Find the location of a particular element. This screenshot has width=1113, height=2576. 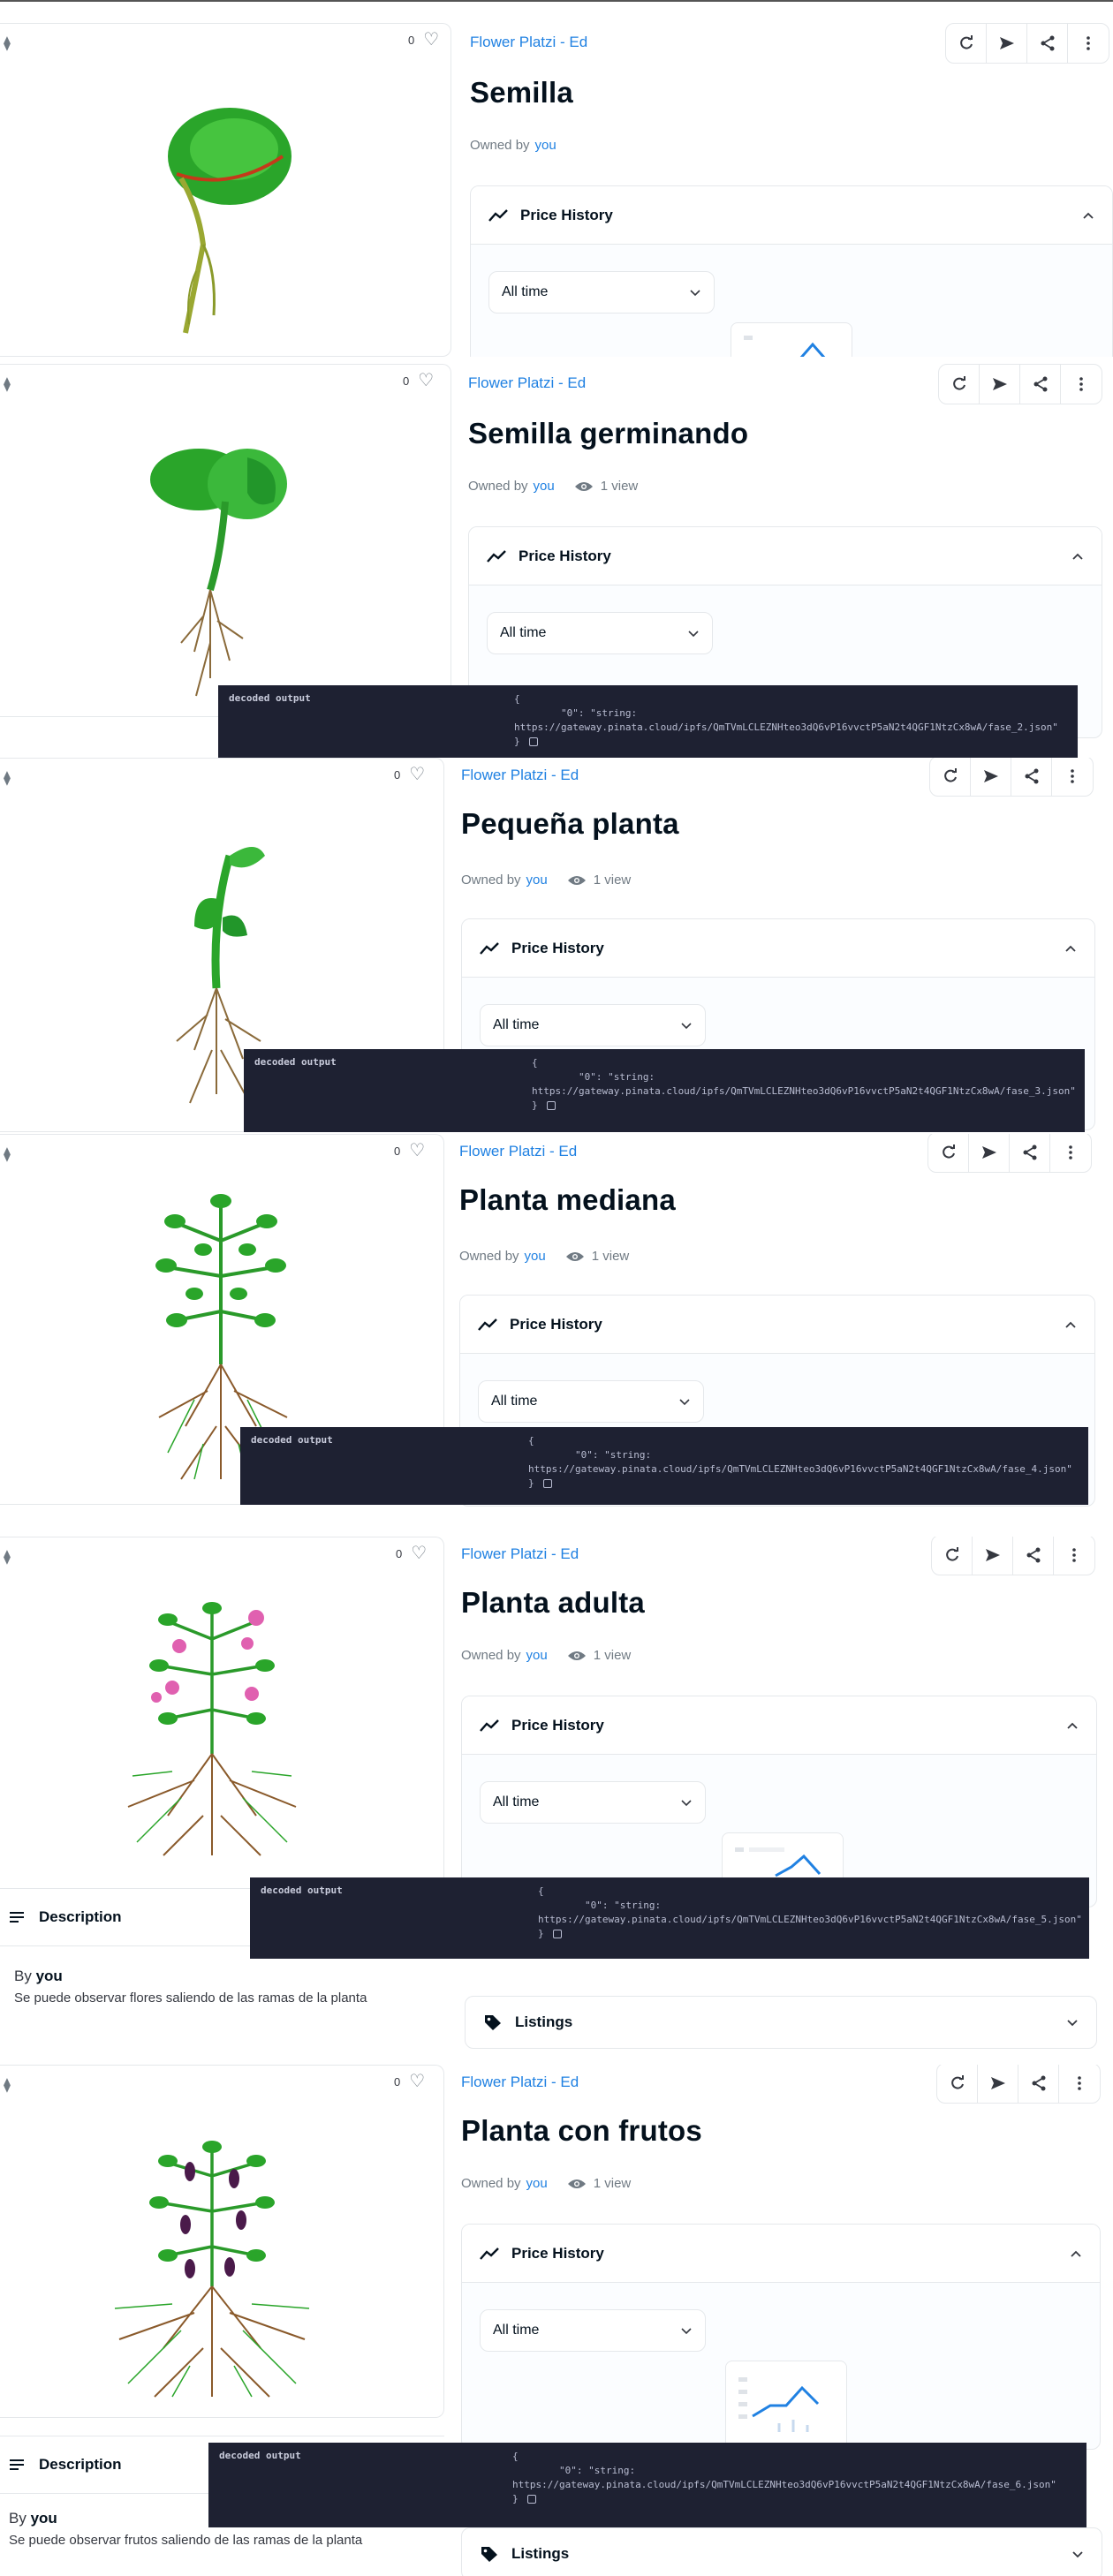

chevron-down-icon is located at coordinates (686, 1804).